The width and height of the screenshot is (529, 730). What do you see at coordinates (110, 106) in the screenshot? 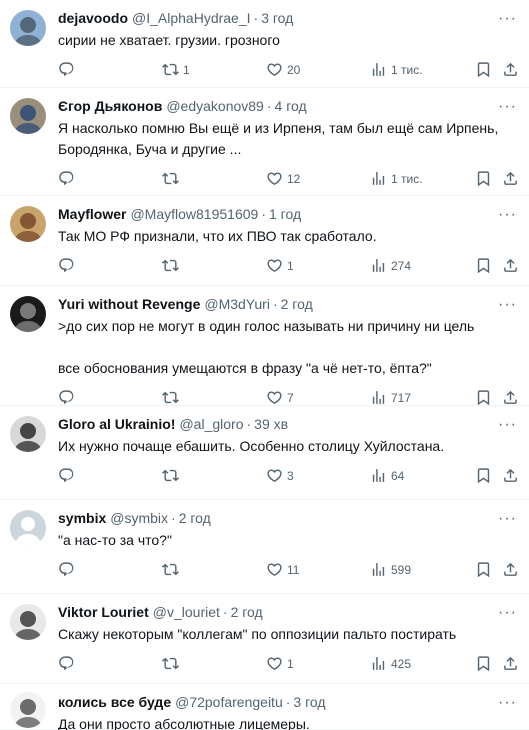
I see `display-name: Єгор Дьяконов` at bounding box center [110, 106].